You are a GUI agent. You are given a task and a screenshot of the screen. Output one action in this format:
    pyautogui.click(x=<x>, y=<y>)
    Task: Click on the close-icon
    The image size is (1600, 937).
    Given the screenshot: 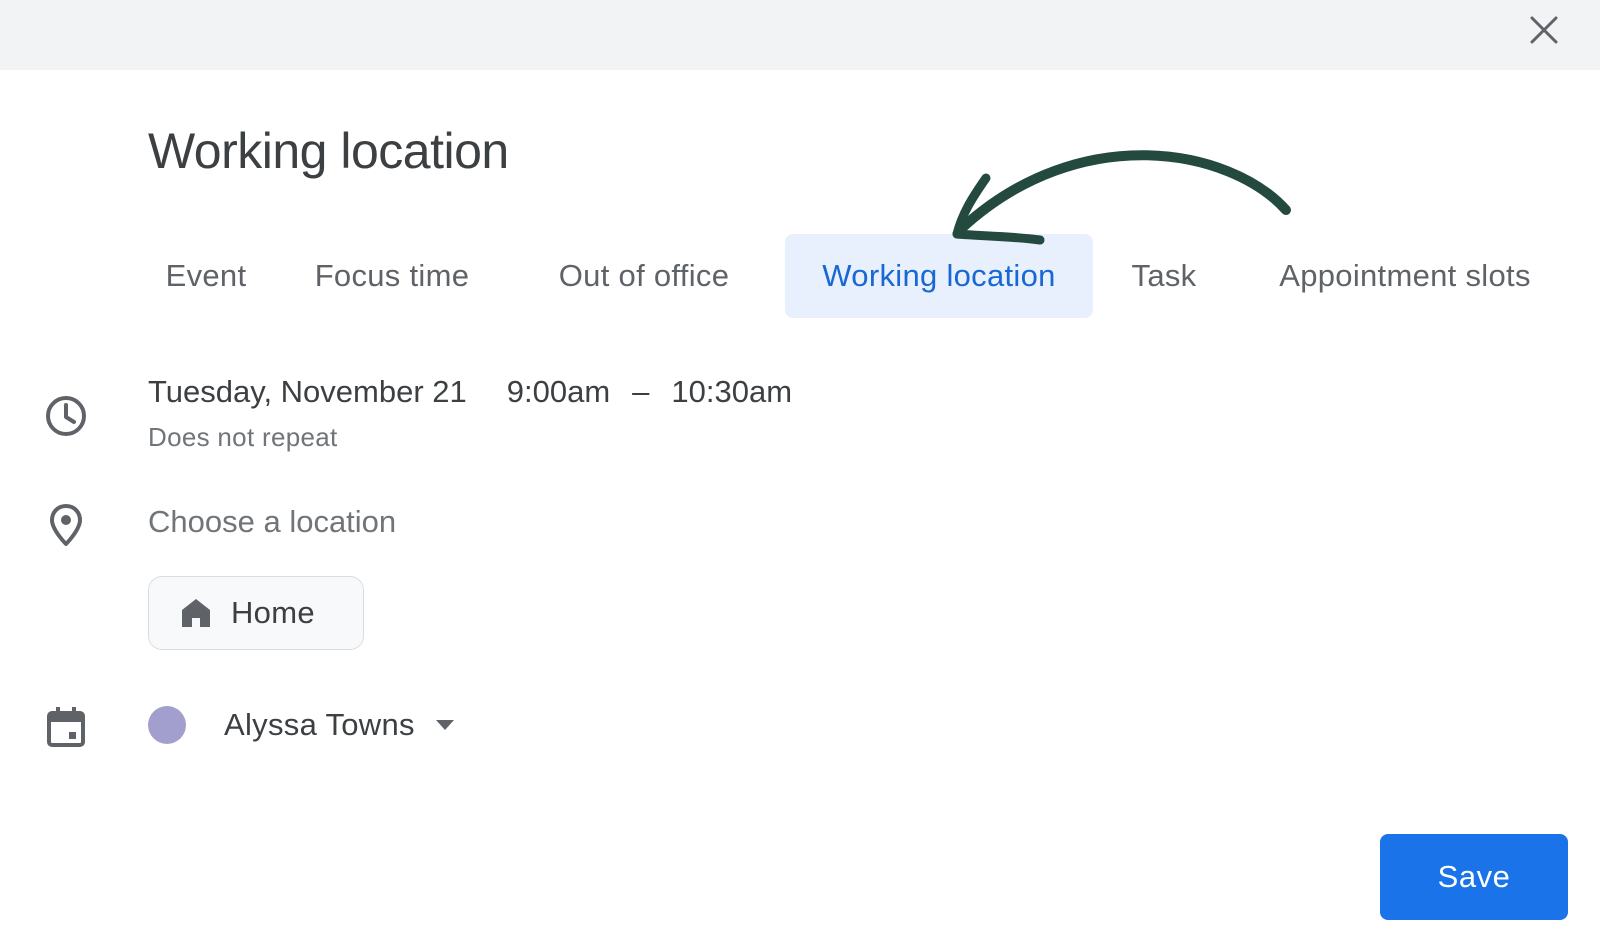 What is the action you would take?
    pyautogui.click(x=1544, y=30)
    